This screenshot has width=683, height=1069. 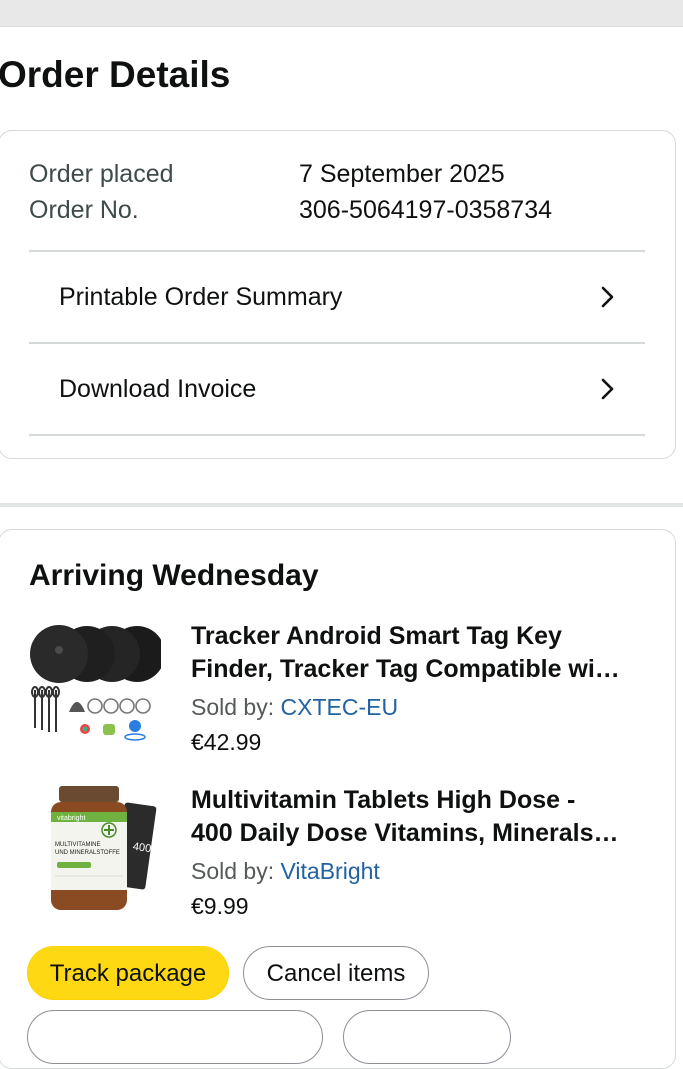 I want to click on seller-link: VitaBright, so click(x=330, y=871).